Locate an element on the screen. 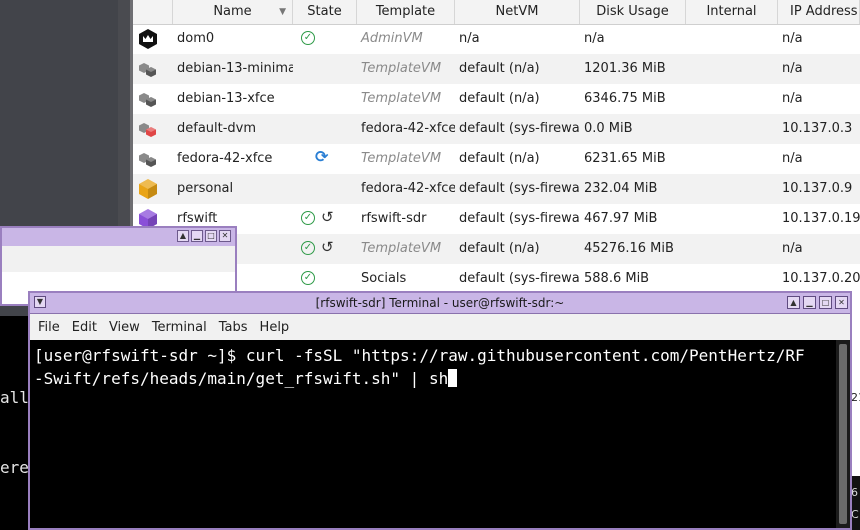 The height and width of the screenshot is (530, 860). qube-ip-address: 10.137.0.19 is located at coordinates (821, 218).